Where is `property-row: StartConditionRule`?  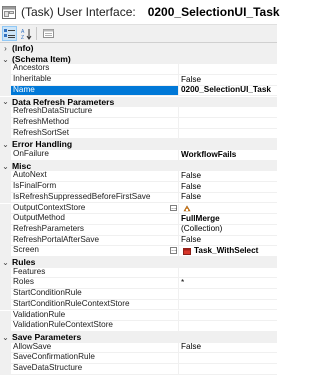 property-row: StartConditionRule is located at coordinates (138, 294).